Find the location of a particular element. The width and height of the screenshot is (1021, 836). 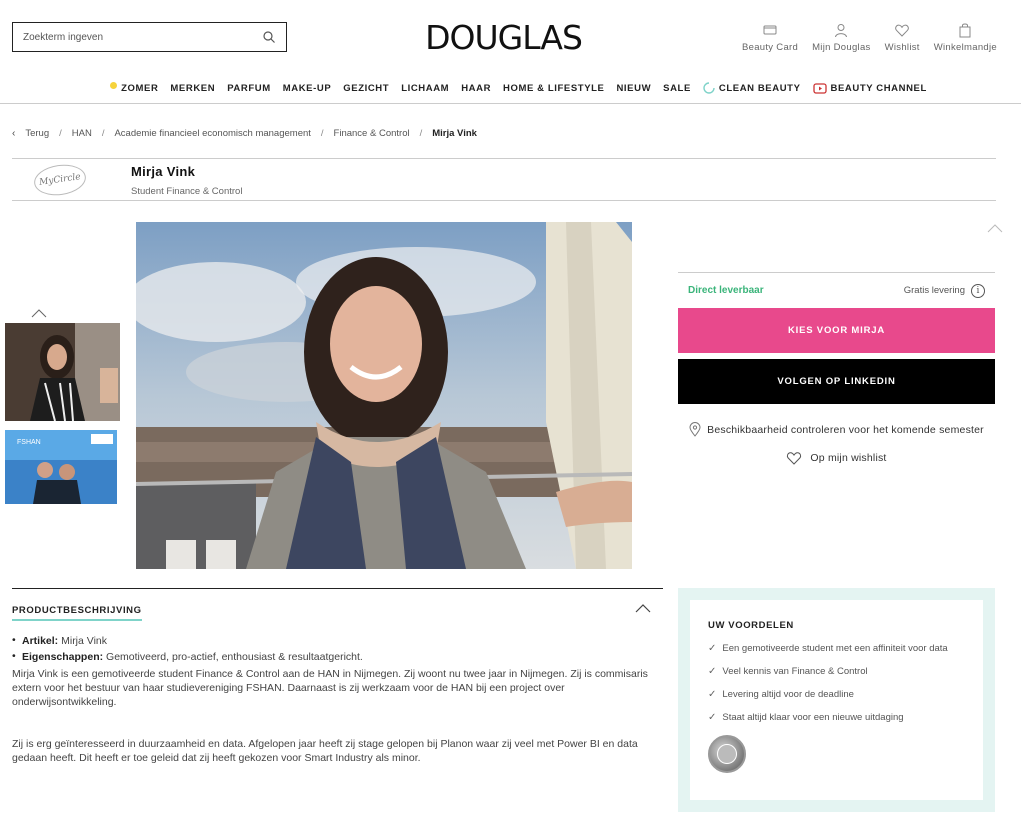

nav-item-home-lifestyle: HOME & LIFESTYLE is located at coordinates (553, 88).